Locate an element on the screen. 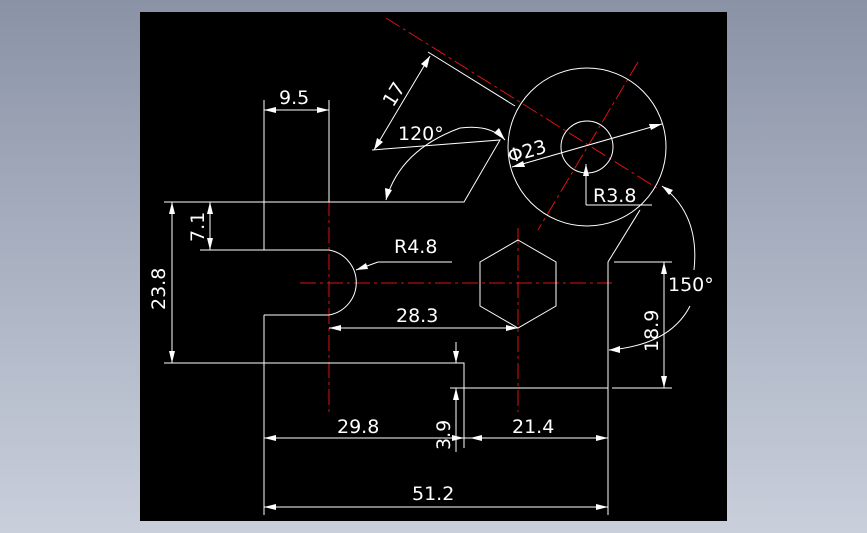 Image resolution: width=867 pixels, height=533 pixels. dimension-label-9-5: 9.5 is located at coordinates (294, 98).